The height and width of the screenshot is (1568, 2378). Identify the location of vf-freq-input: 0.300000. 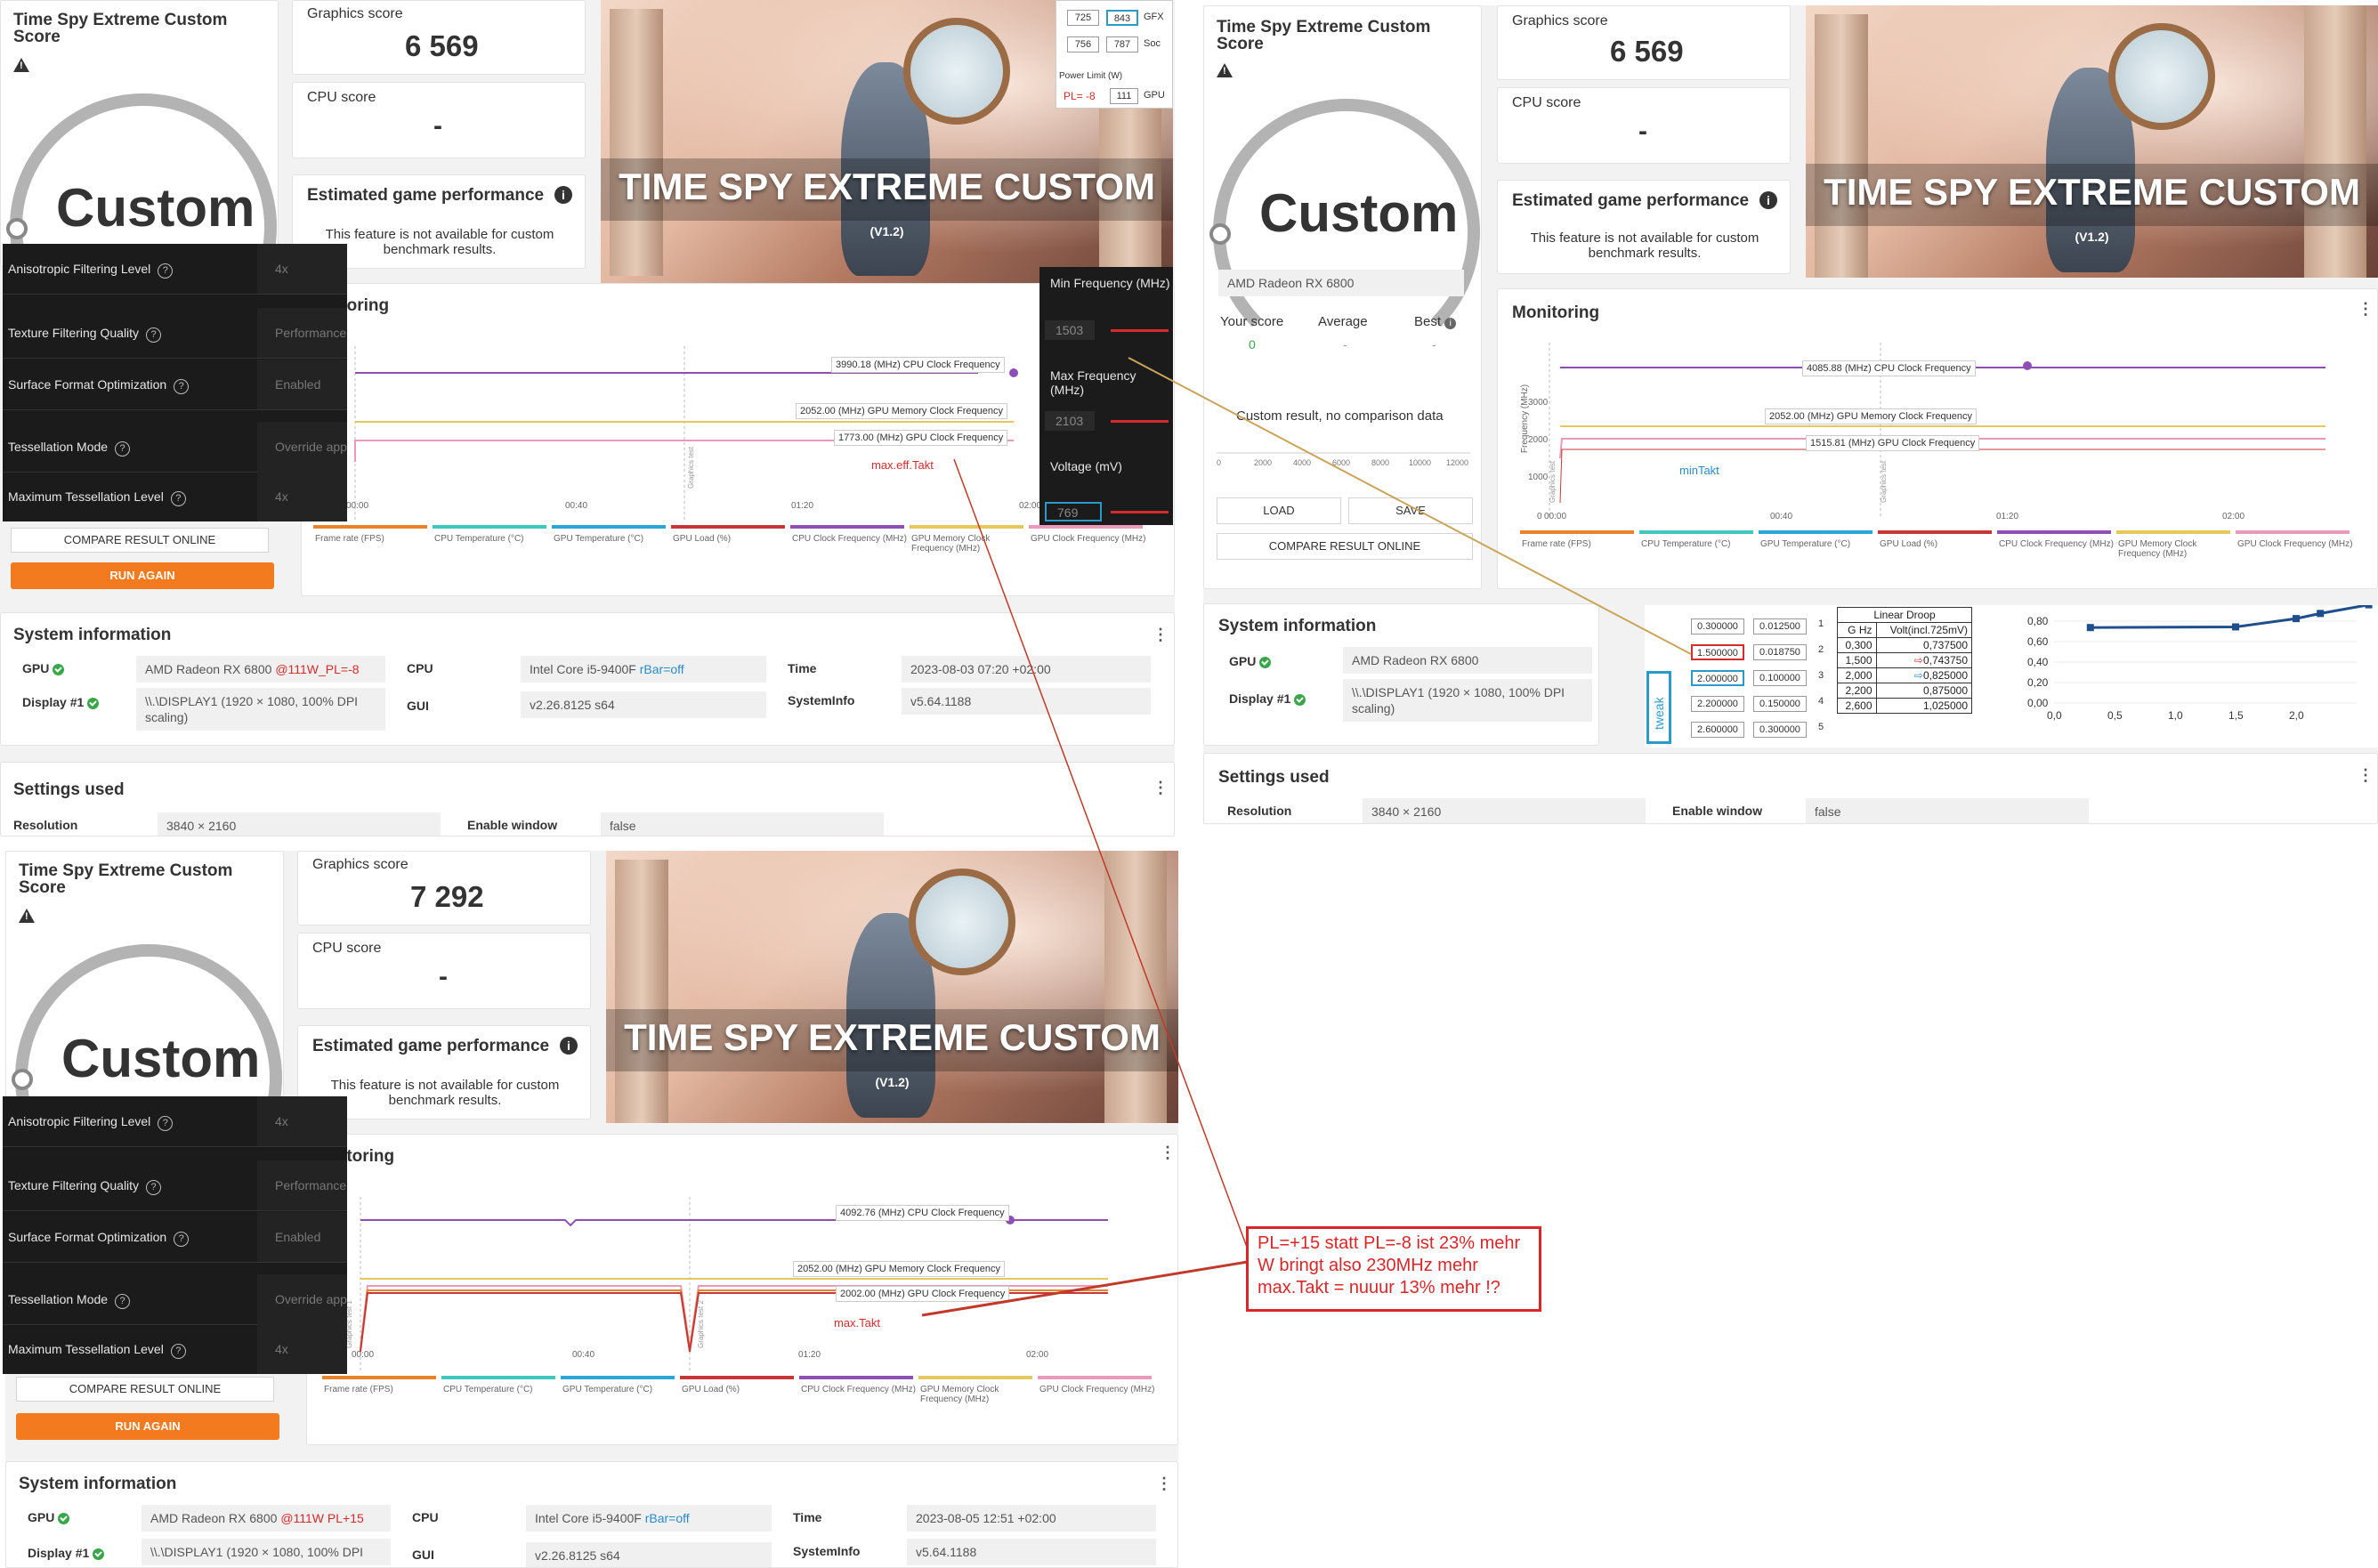
(1717, 626).